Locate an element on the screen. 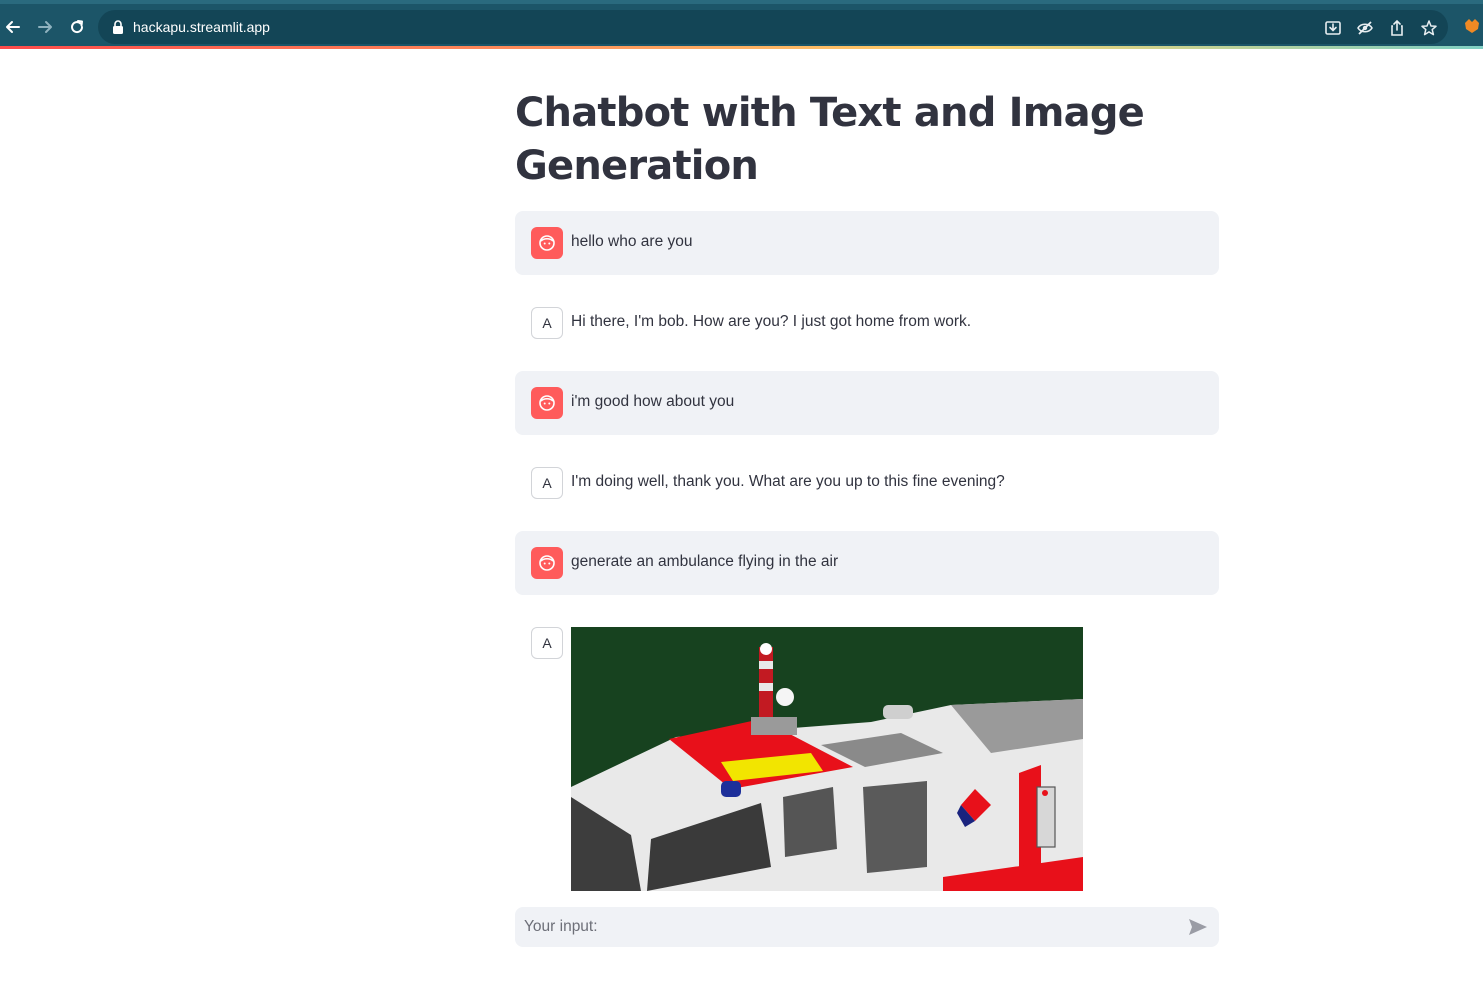 The width and height of the screenshot is (1483, 992). page-title: Chatbot with Text and Image Generation is located at coordinates (830, 139).